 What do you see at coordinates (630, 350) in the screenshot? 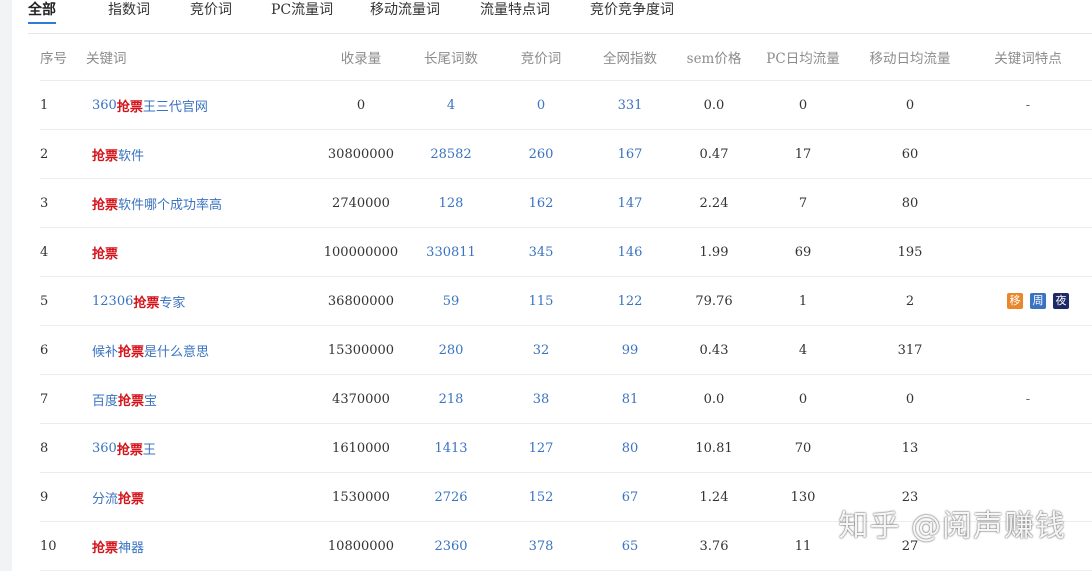
I see `cell-network-index: 99` at bounding box center [630, 350].